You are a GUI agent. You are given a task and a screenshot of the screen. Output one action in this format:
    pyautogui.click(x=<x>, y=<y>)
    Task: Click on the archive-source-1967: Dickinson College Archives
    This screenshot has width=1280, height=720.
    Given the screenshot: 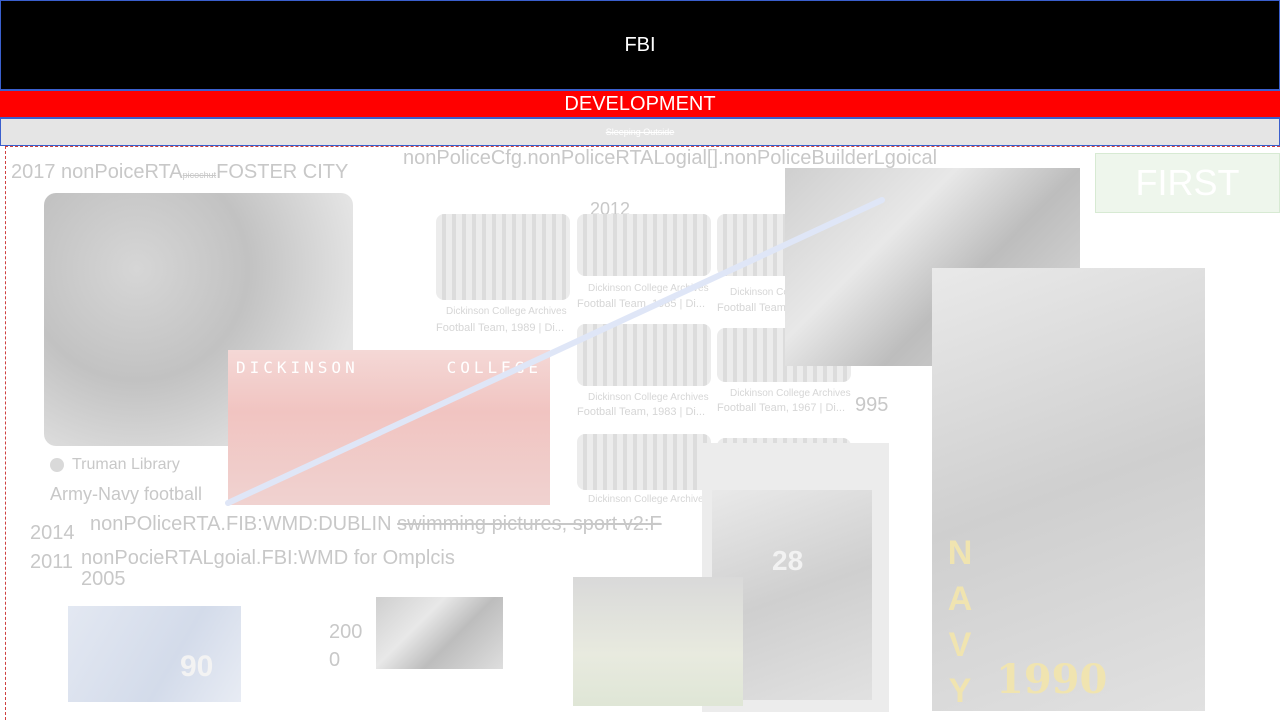 What is the action you would take?
    pyautogui.click(x=790, y=393)
    